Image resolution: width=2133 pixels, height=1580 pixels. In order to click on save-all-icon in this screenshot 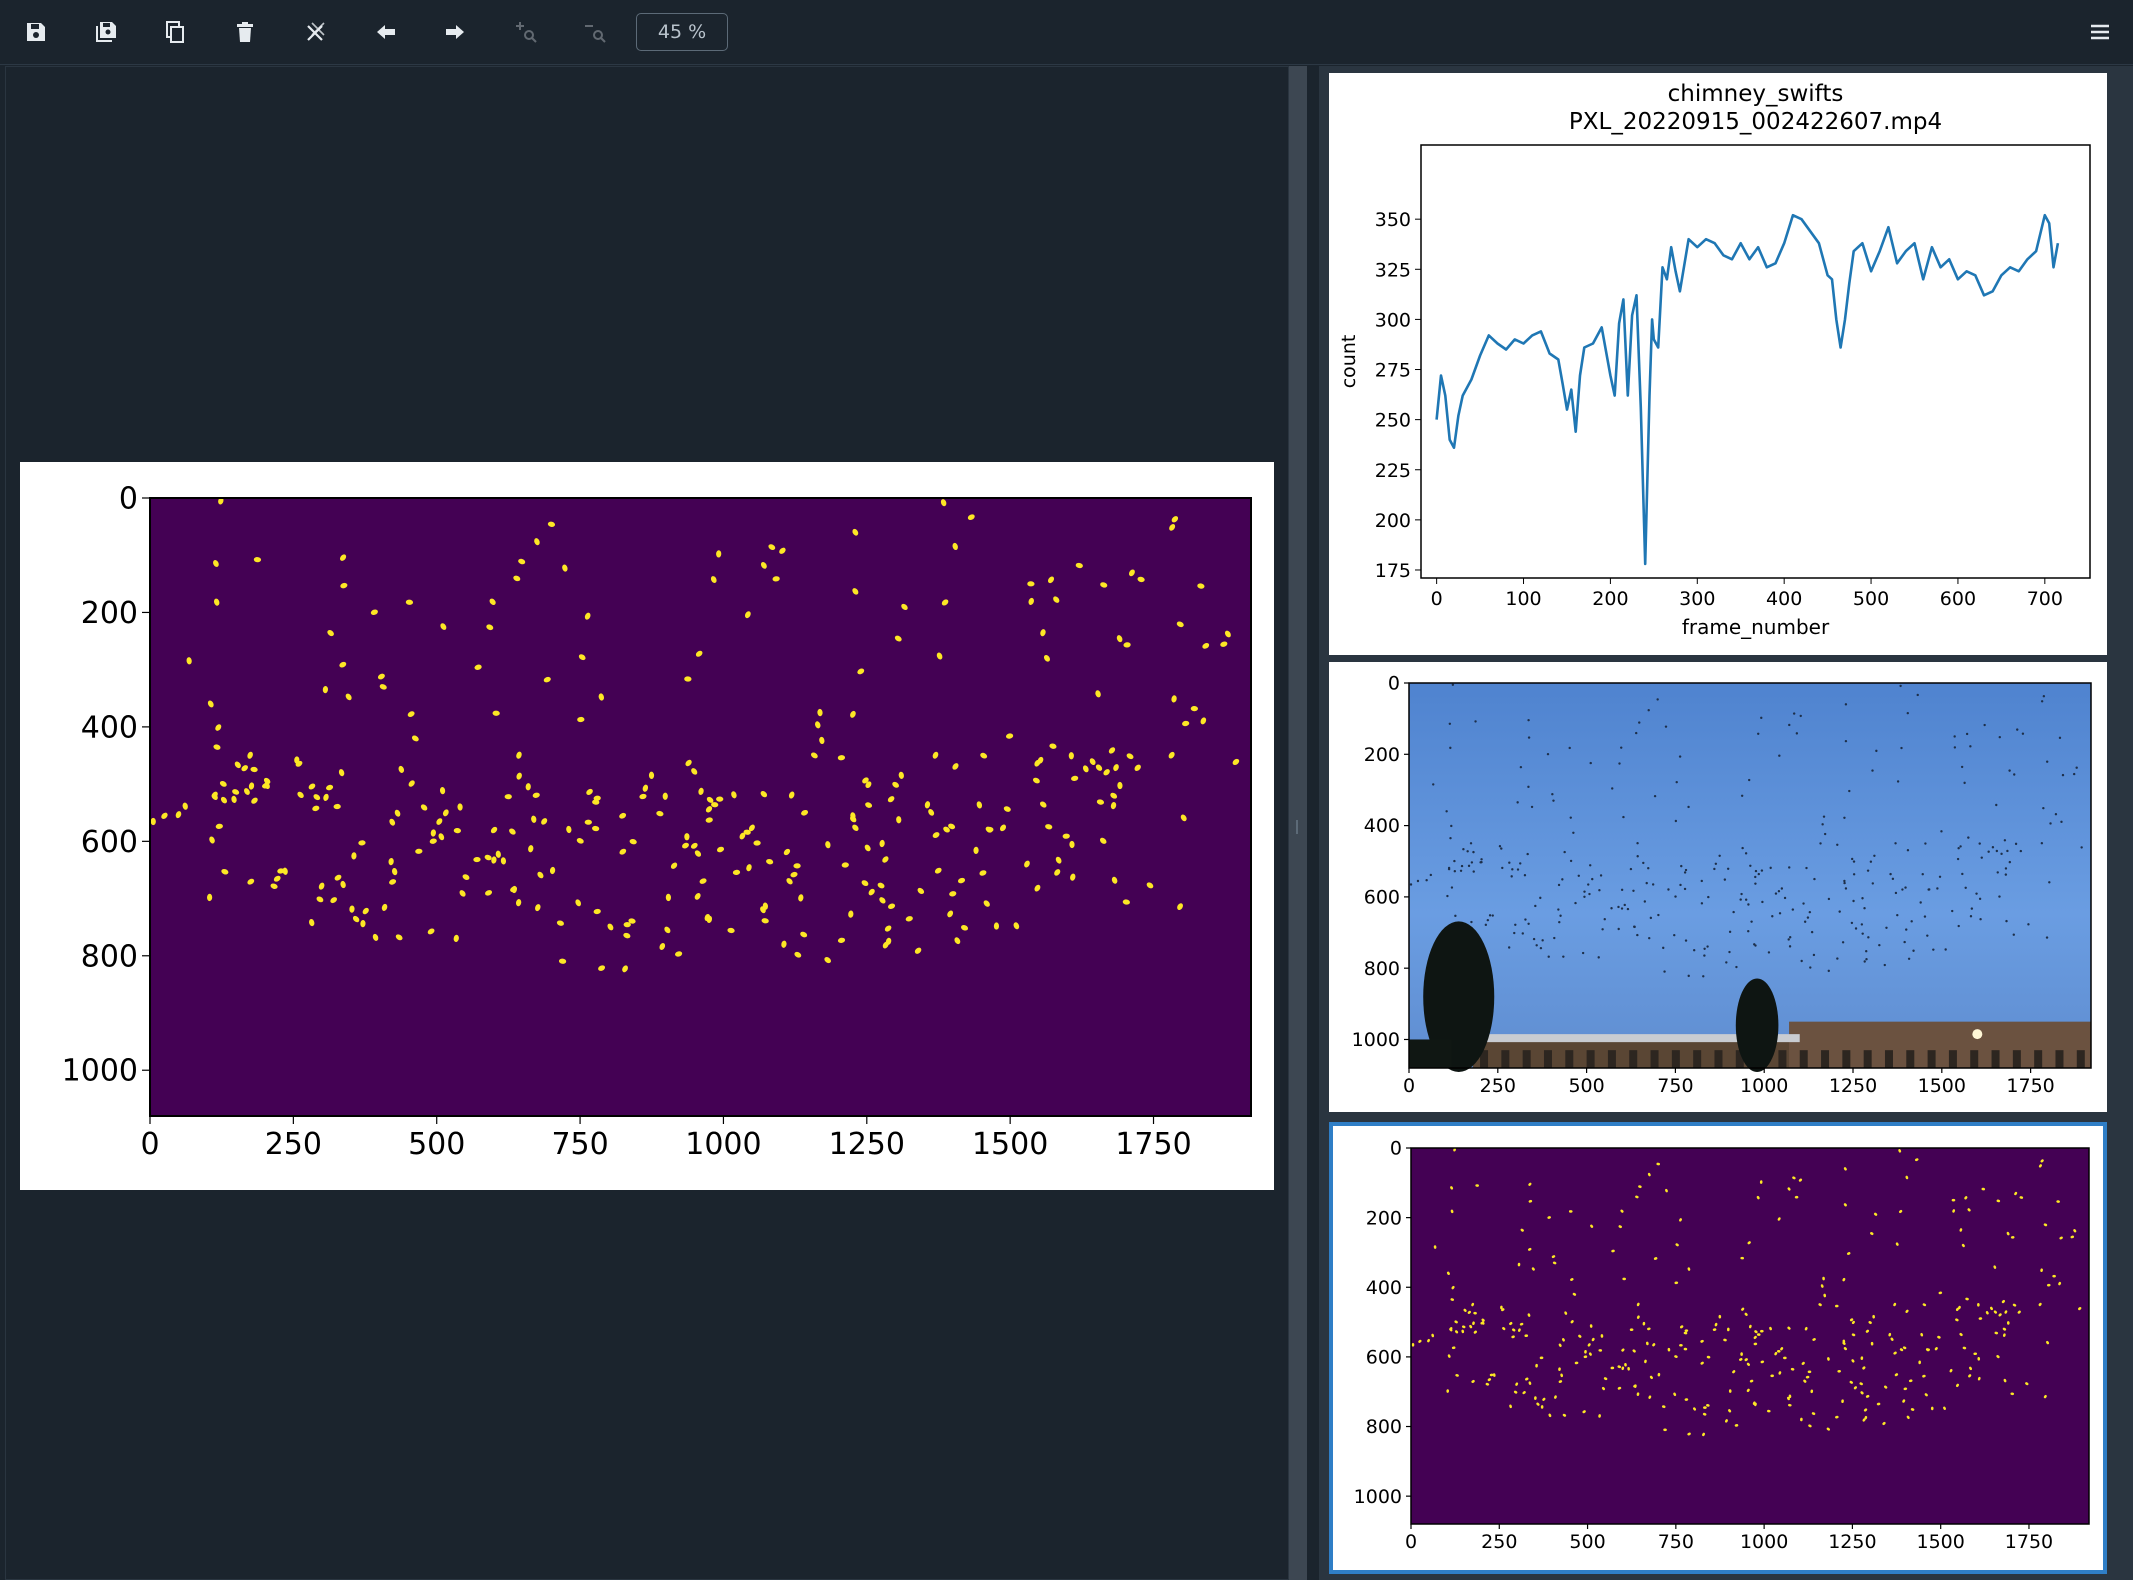, I will do `click(106, 32)`.